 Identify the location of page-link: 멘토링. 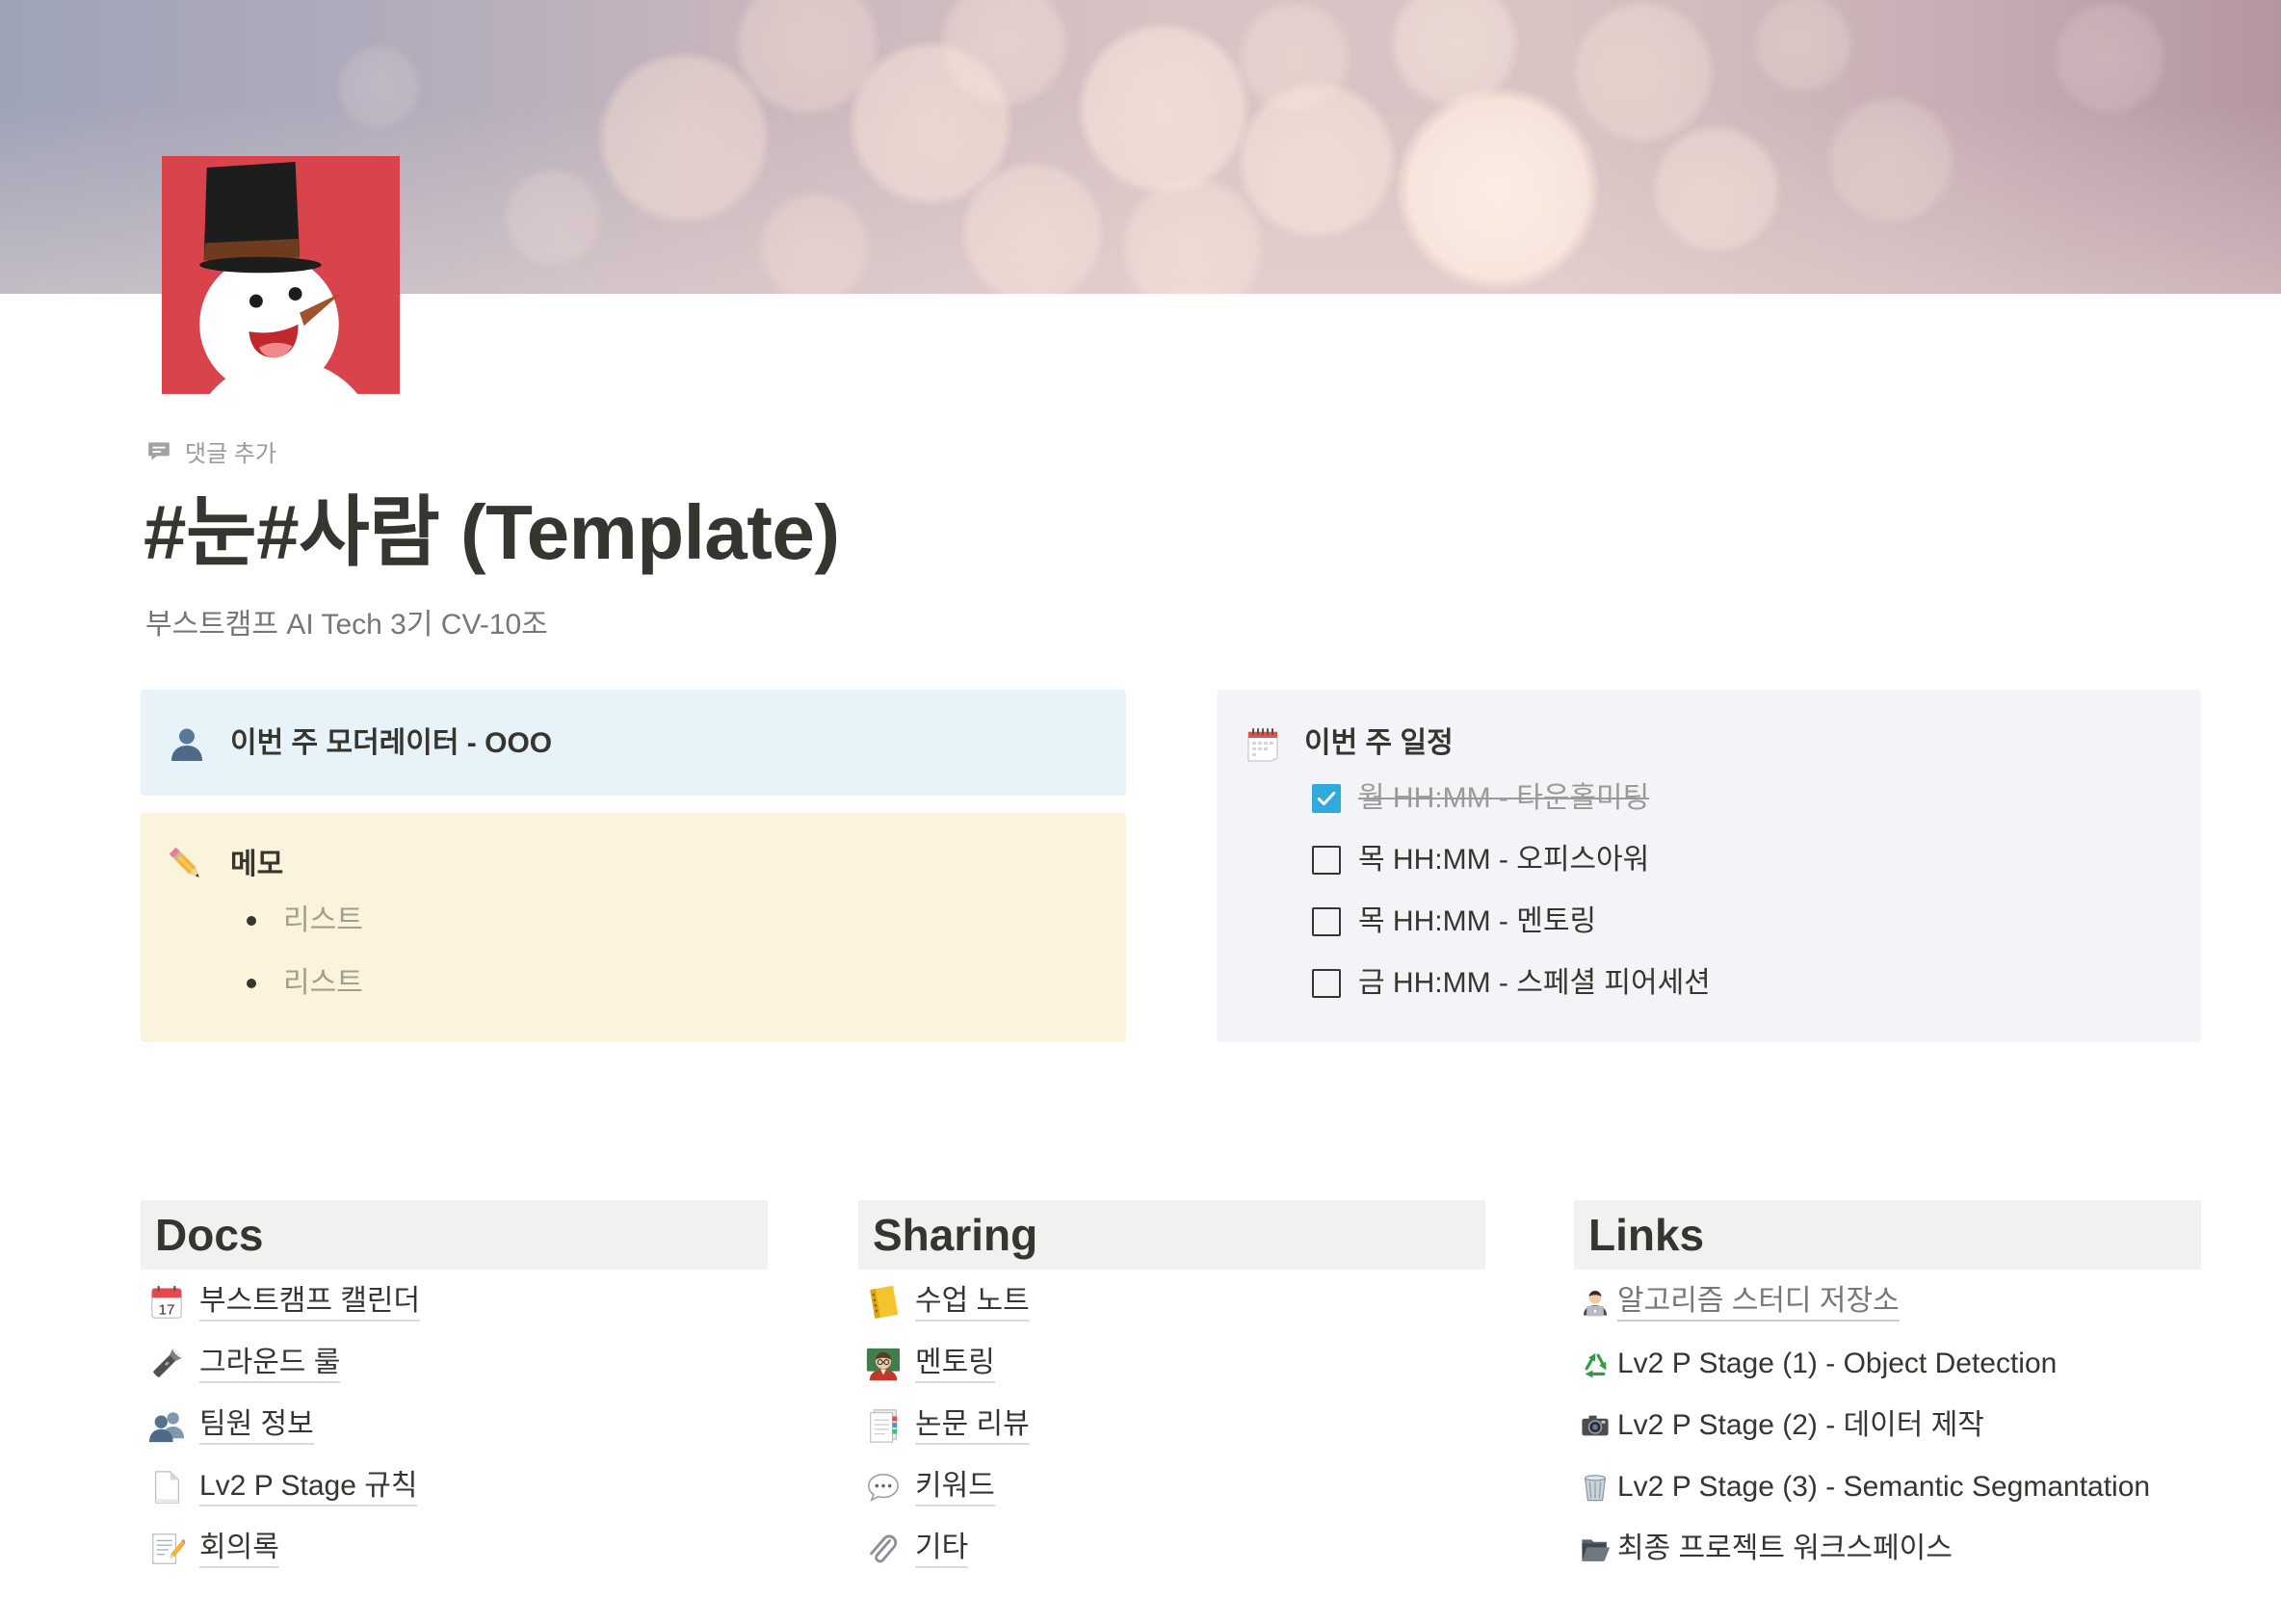
(1171, 1364).